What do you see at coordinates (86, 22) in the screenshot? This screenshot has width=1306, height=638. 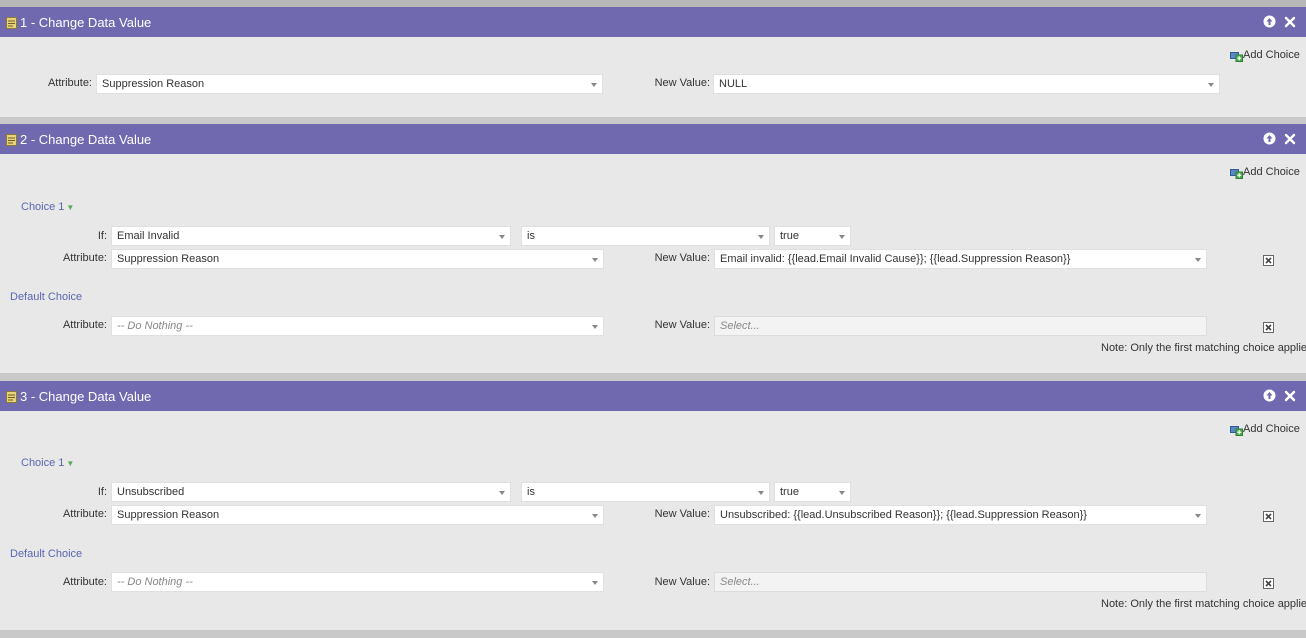 I see `step-title: 1 - Change Data Value` at bounding box center [86, 22].